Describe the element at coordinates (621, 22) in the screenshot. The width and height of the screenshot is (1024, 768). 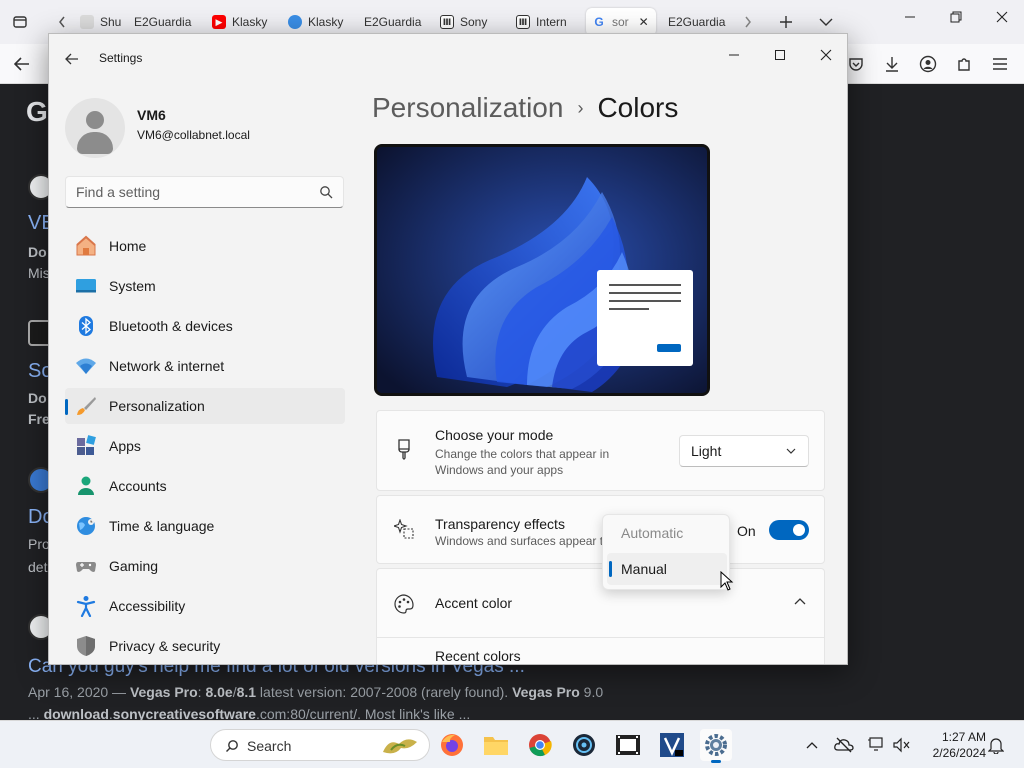
I see `browser-tab-active: G sor ✕` at that location.